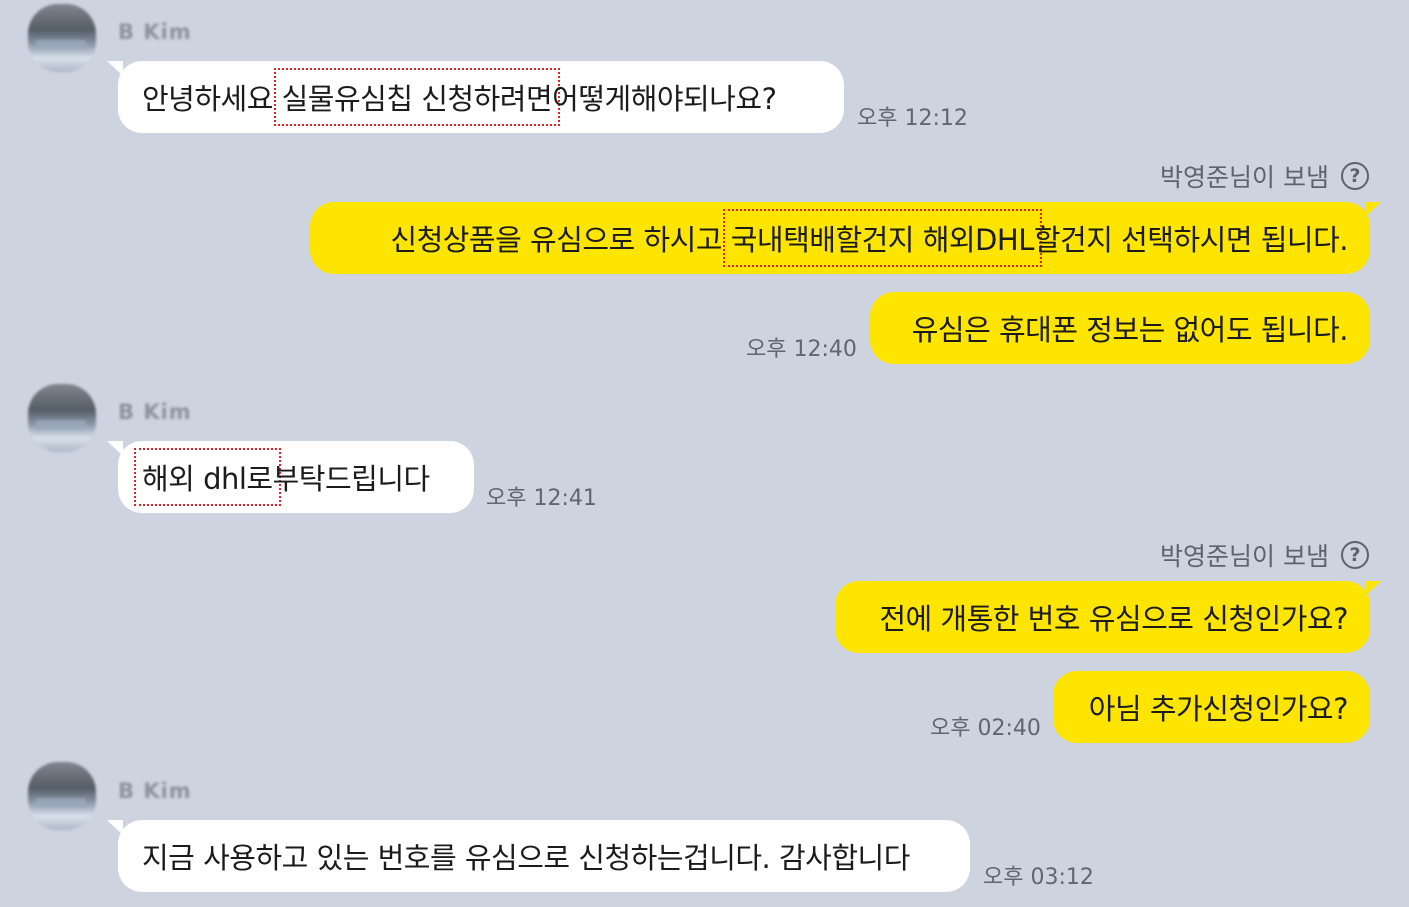  I want to click on message-timestamp: 오후 03:12, so click(1038, 877).